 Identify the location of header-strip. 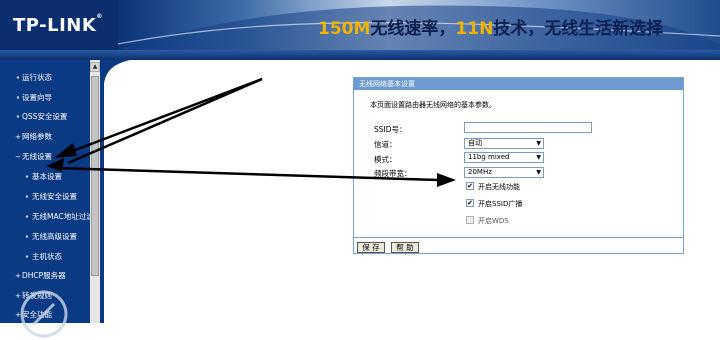
(360, 55).